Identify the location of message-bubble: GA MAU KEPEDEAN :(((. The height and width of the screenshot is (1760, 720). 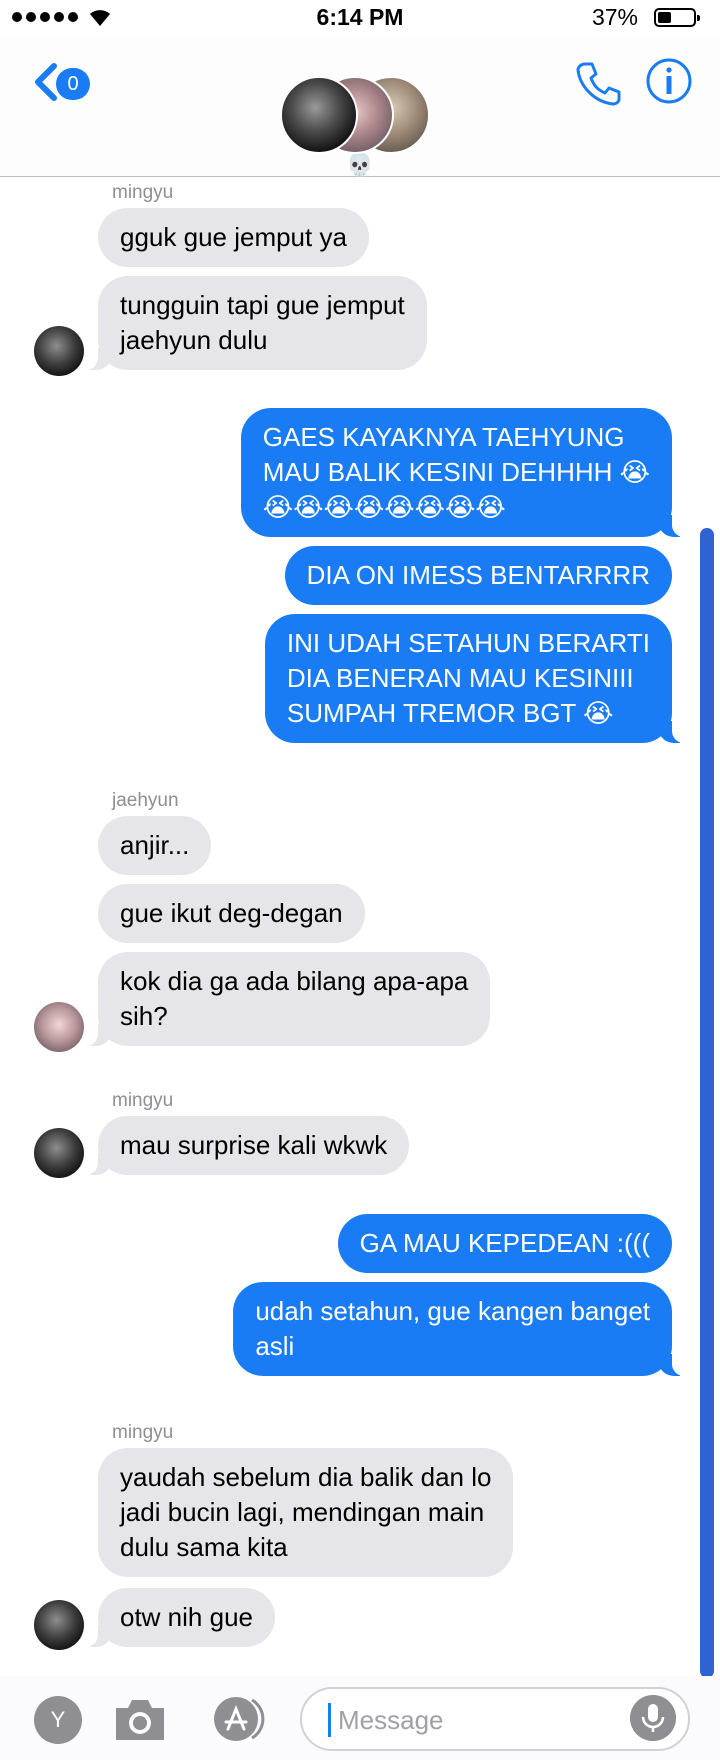
(504, 1243).